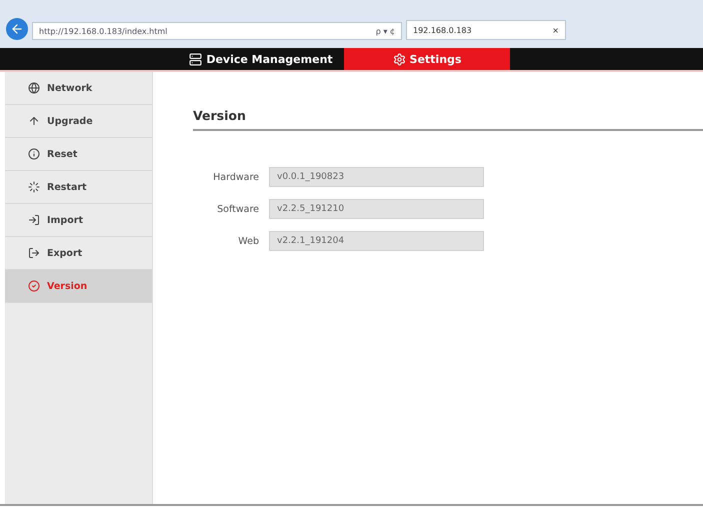 This screenshot has height=520, width=703. I want to click on globe-icon, so click(34, 88).